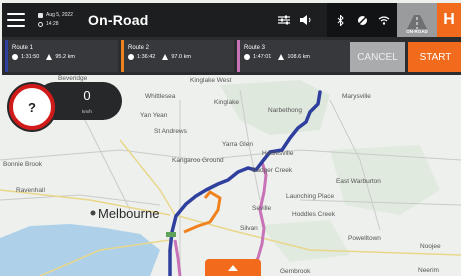 The height and width of the screenshot is (276, 461). What do you see at coordinates (449, 20) in the screenshot?
I see `brand-logo: H` at bounding box center [449, 20].